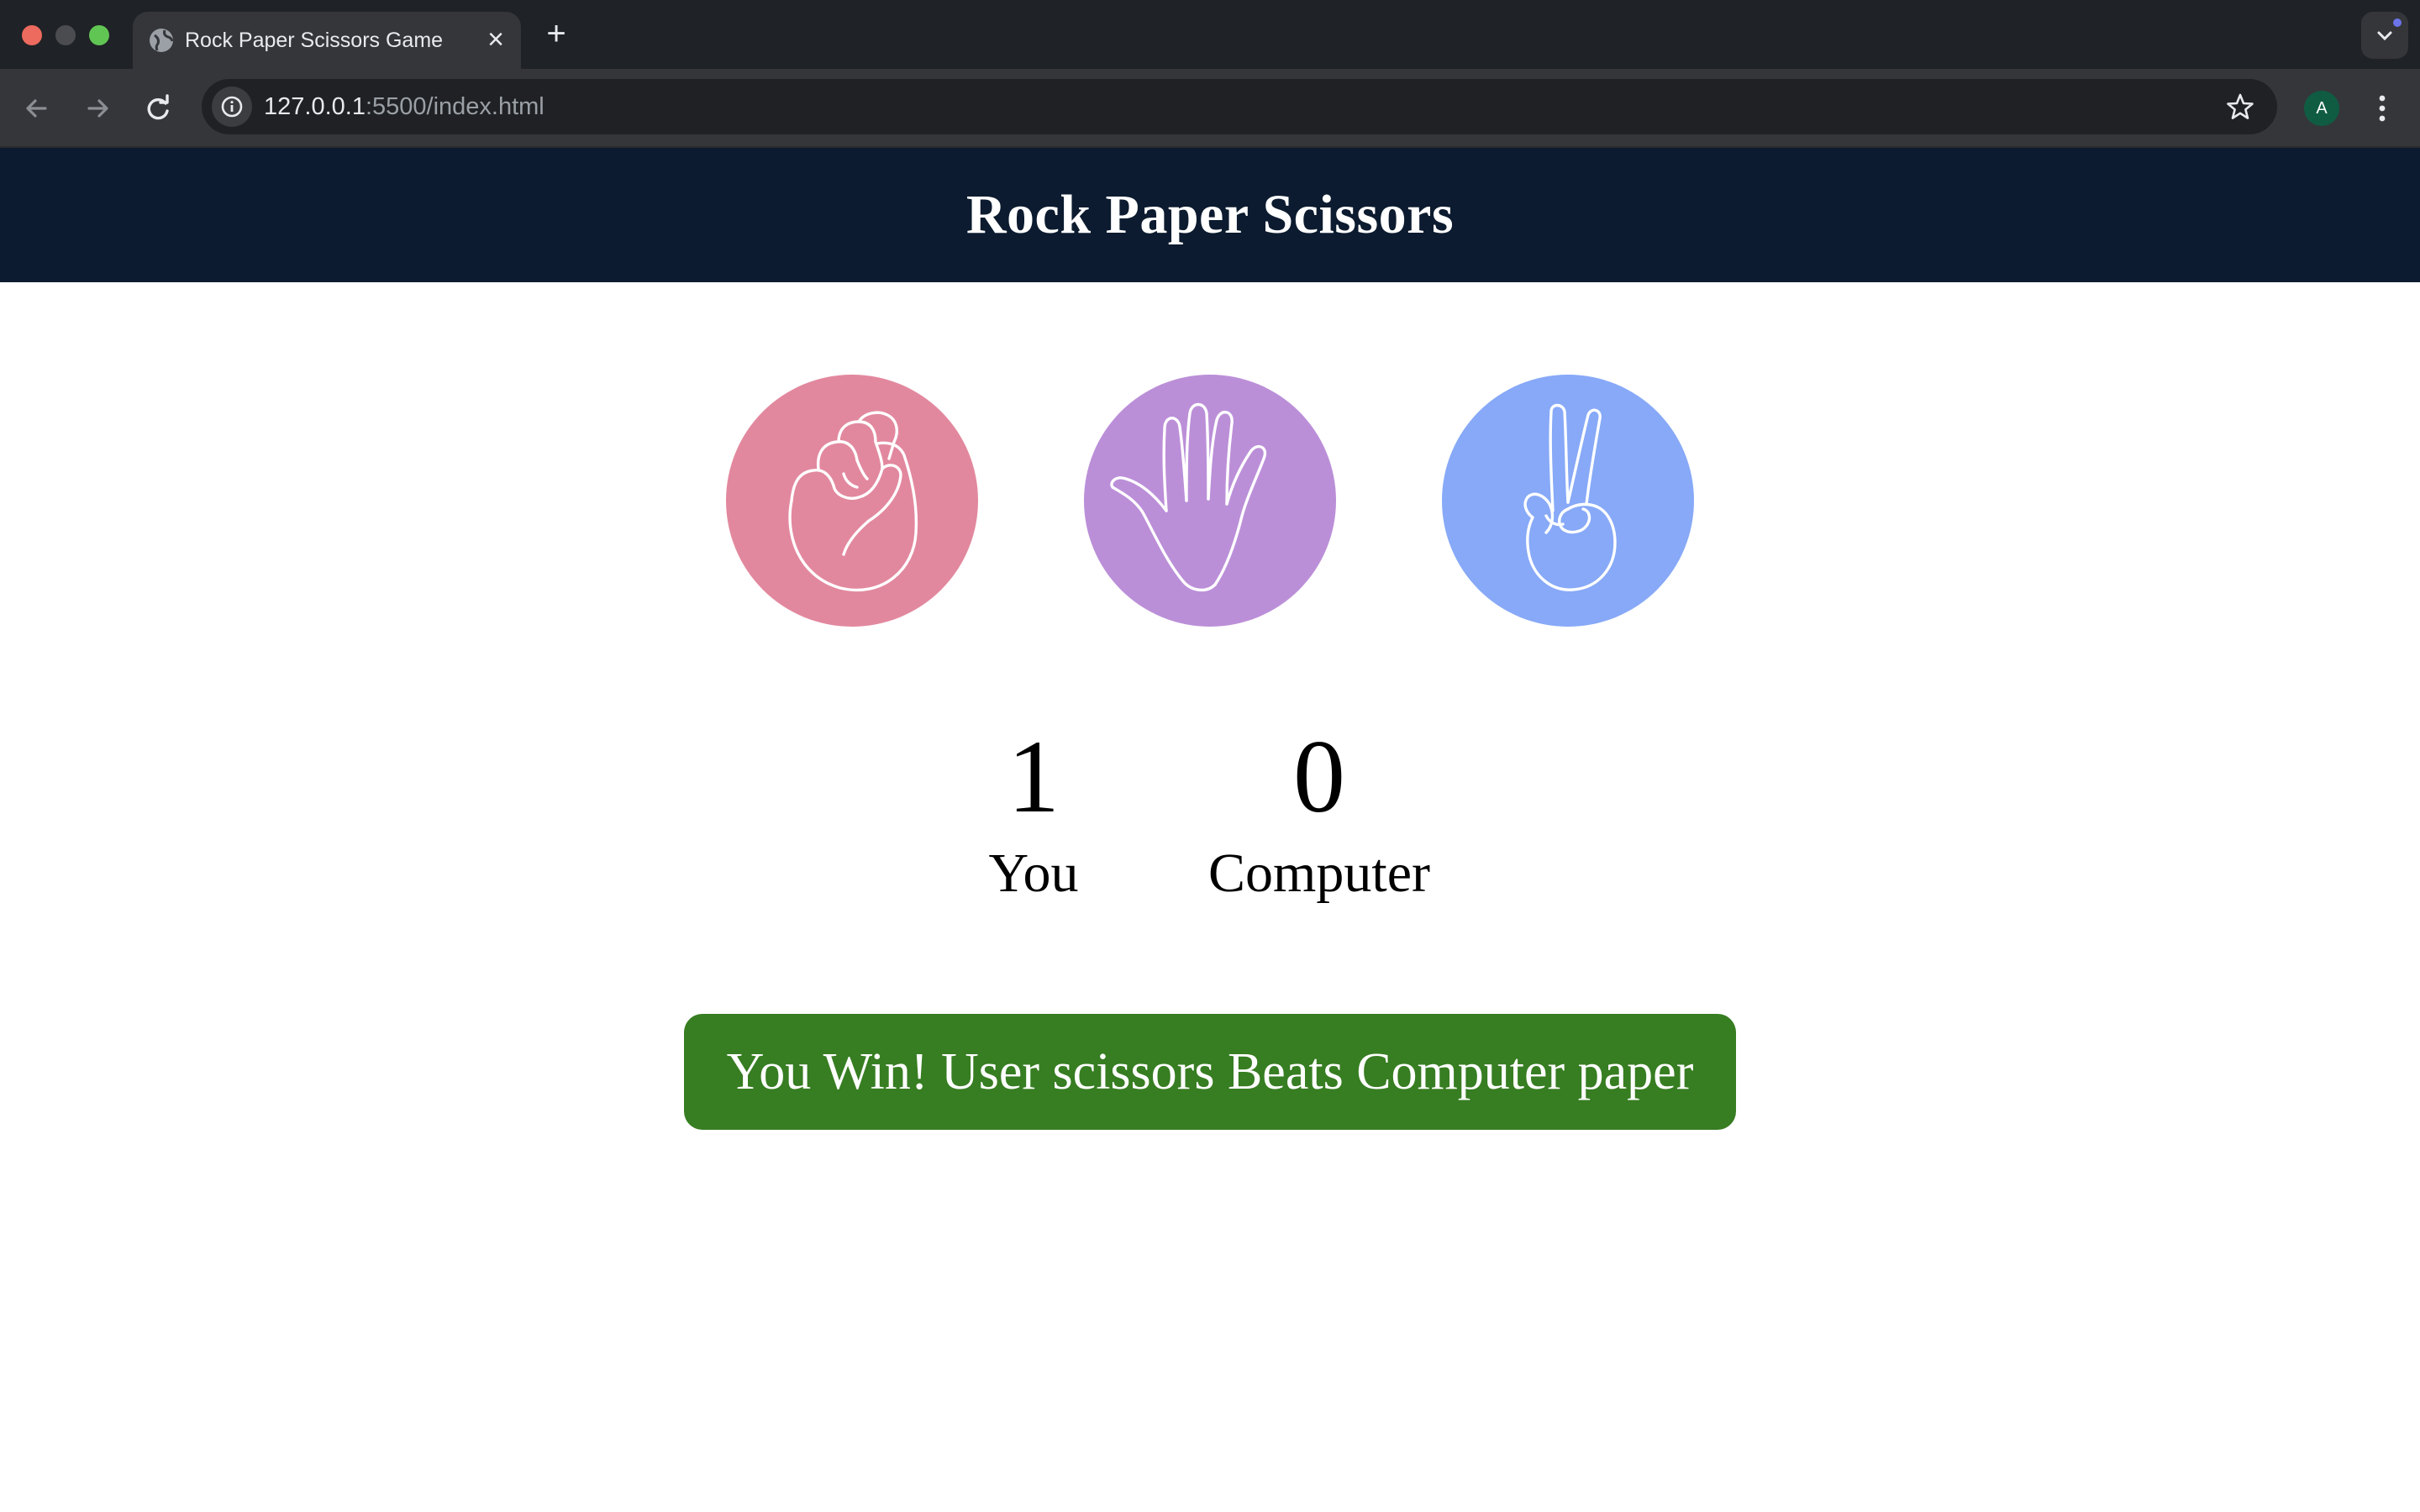 The image size is (2420, 1512). What do you see at coordinates (65, 35) in the screenshot?
I see `window-minimize-button` at bounding box center [65, 35].